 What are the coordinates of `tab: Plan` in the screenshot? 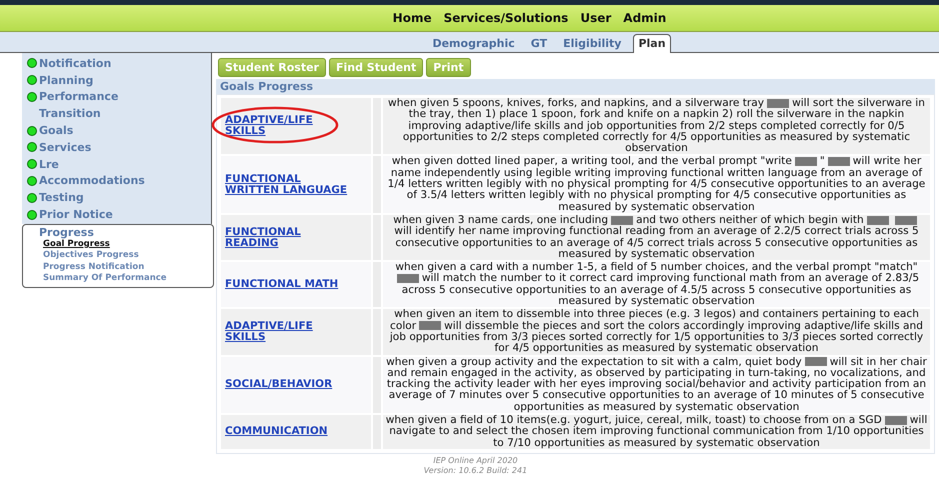 It's located at (652, 43).